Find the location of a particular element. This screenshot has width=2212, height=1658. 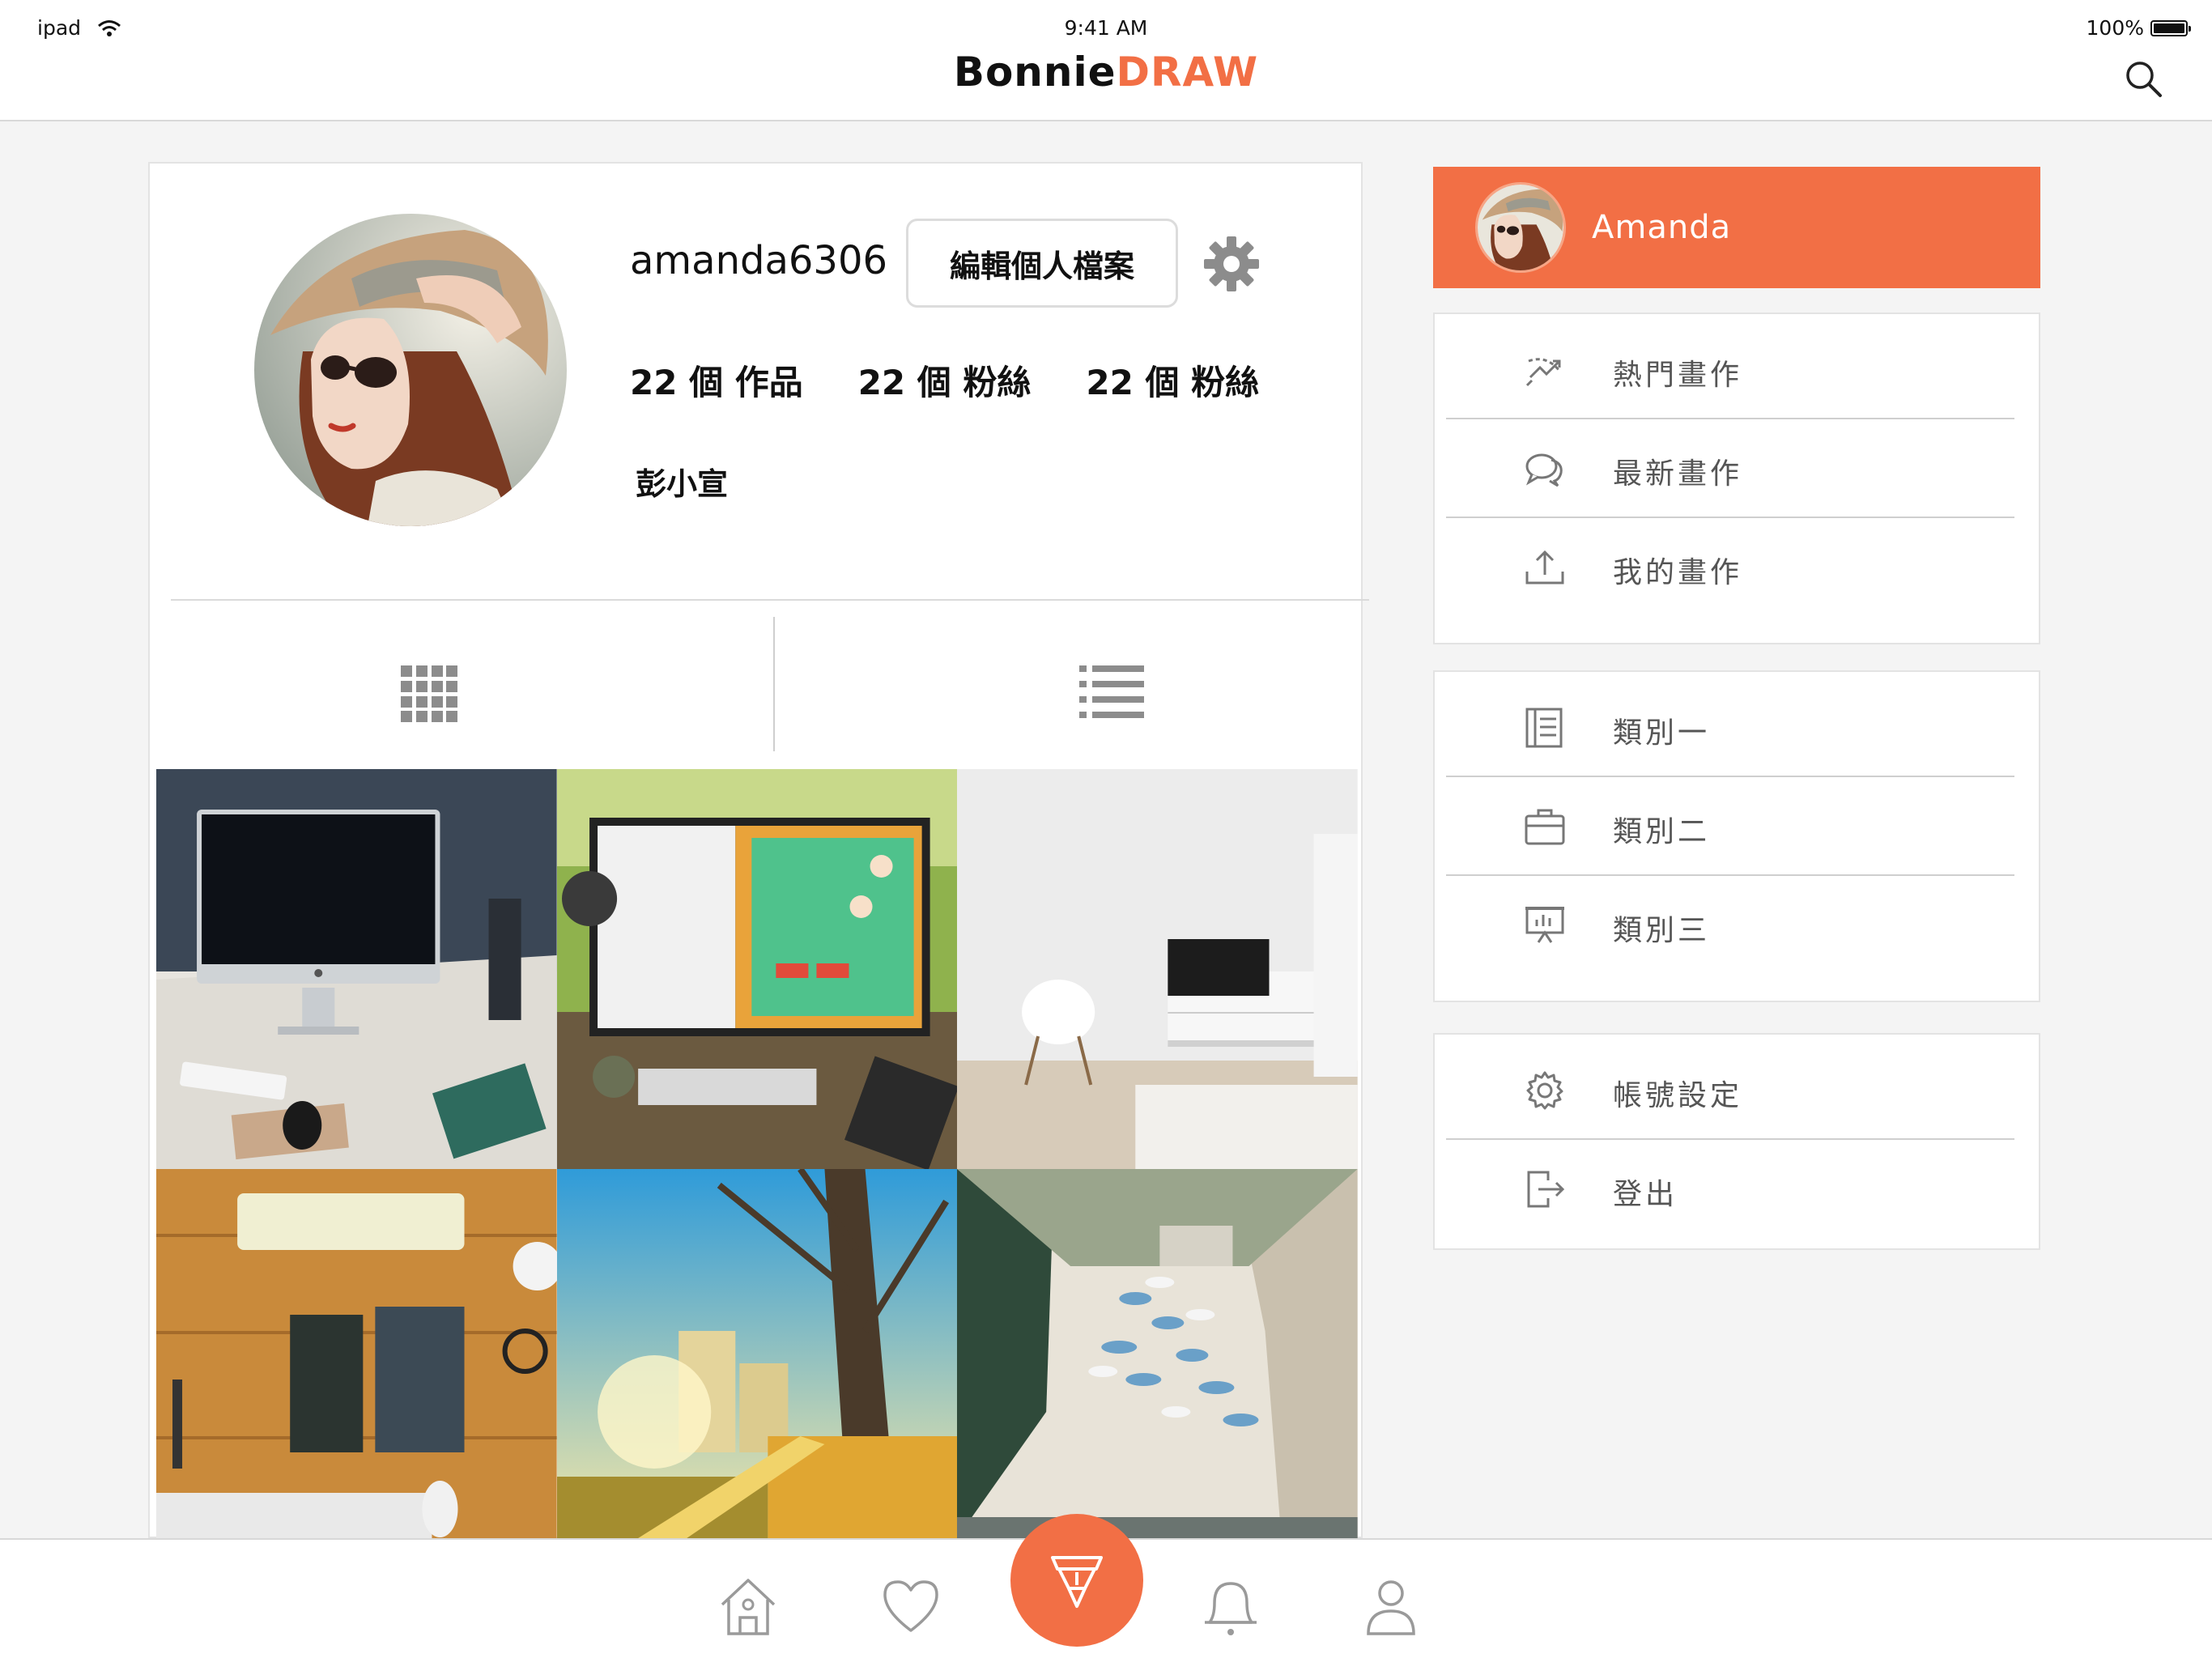

presentation-icon is located at coordinates (1545, 925).